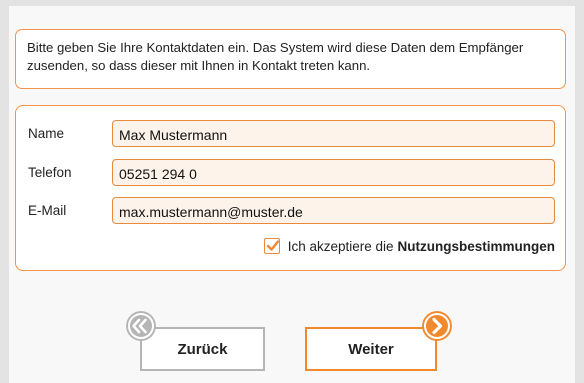  I want to click on terms-link: Nutzungsbestimmungen, so click(477, 246).